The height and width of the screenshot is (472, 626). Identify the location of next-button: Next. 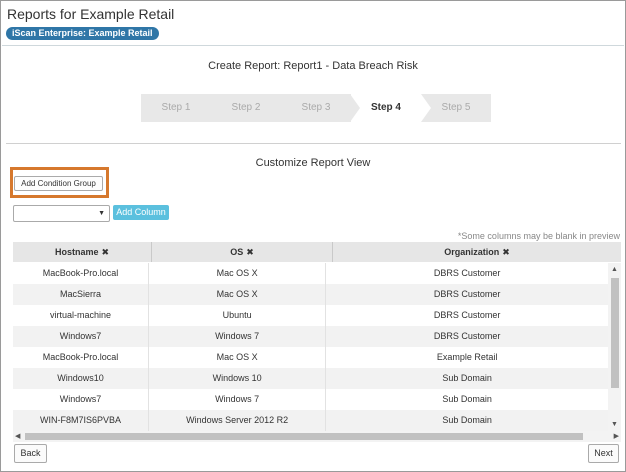
(603, 453).